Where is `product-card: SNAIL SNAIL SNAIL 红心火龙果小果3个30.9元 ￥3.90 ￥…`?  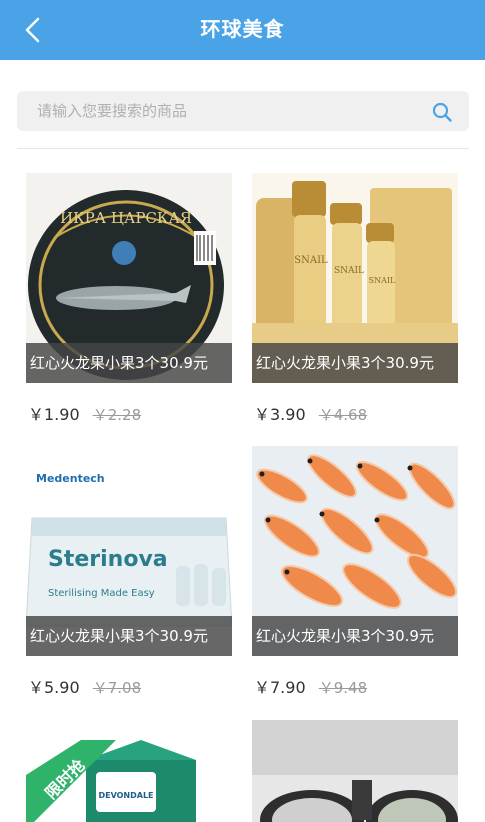 product-card: SNAIL SNAIL SNAIL 红心火龙果小果3个30.9元 ￥3.90 ￥… is located at coordinates (355, 298).